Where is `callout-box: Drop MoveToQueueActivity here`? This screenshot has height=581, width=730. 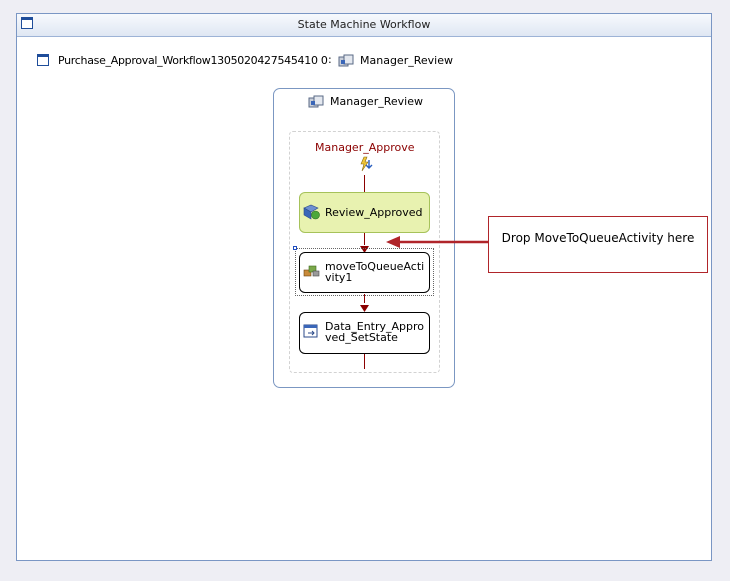
callout-box: Drop MoveToQueueActivity here is located at coordinates (598, 244).